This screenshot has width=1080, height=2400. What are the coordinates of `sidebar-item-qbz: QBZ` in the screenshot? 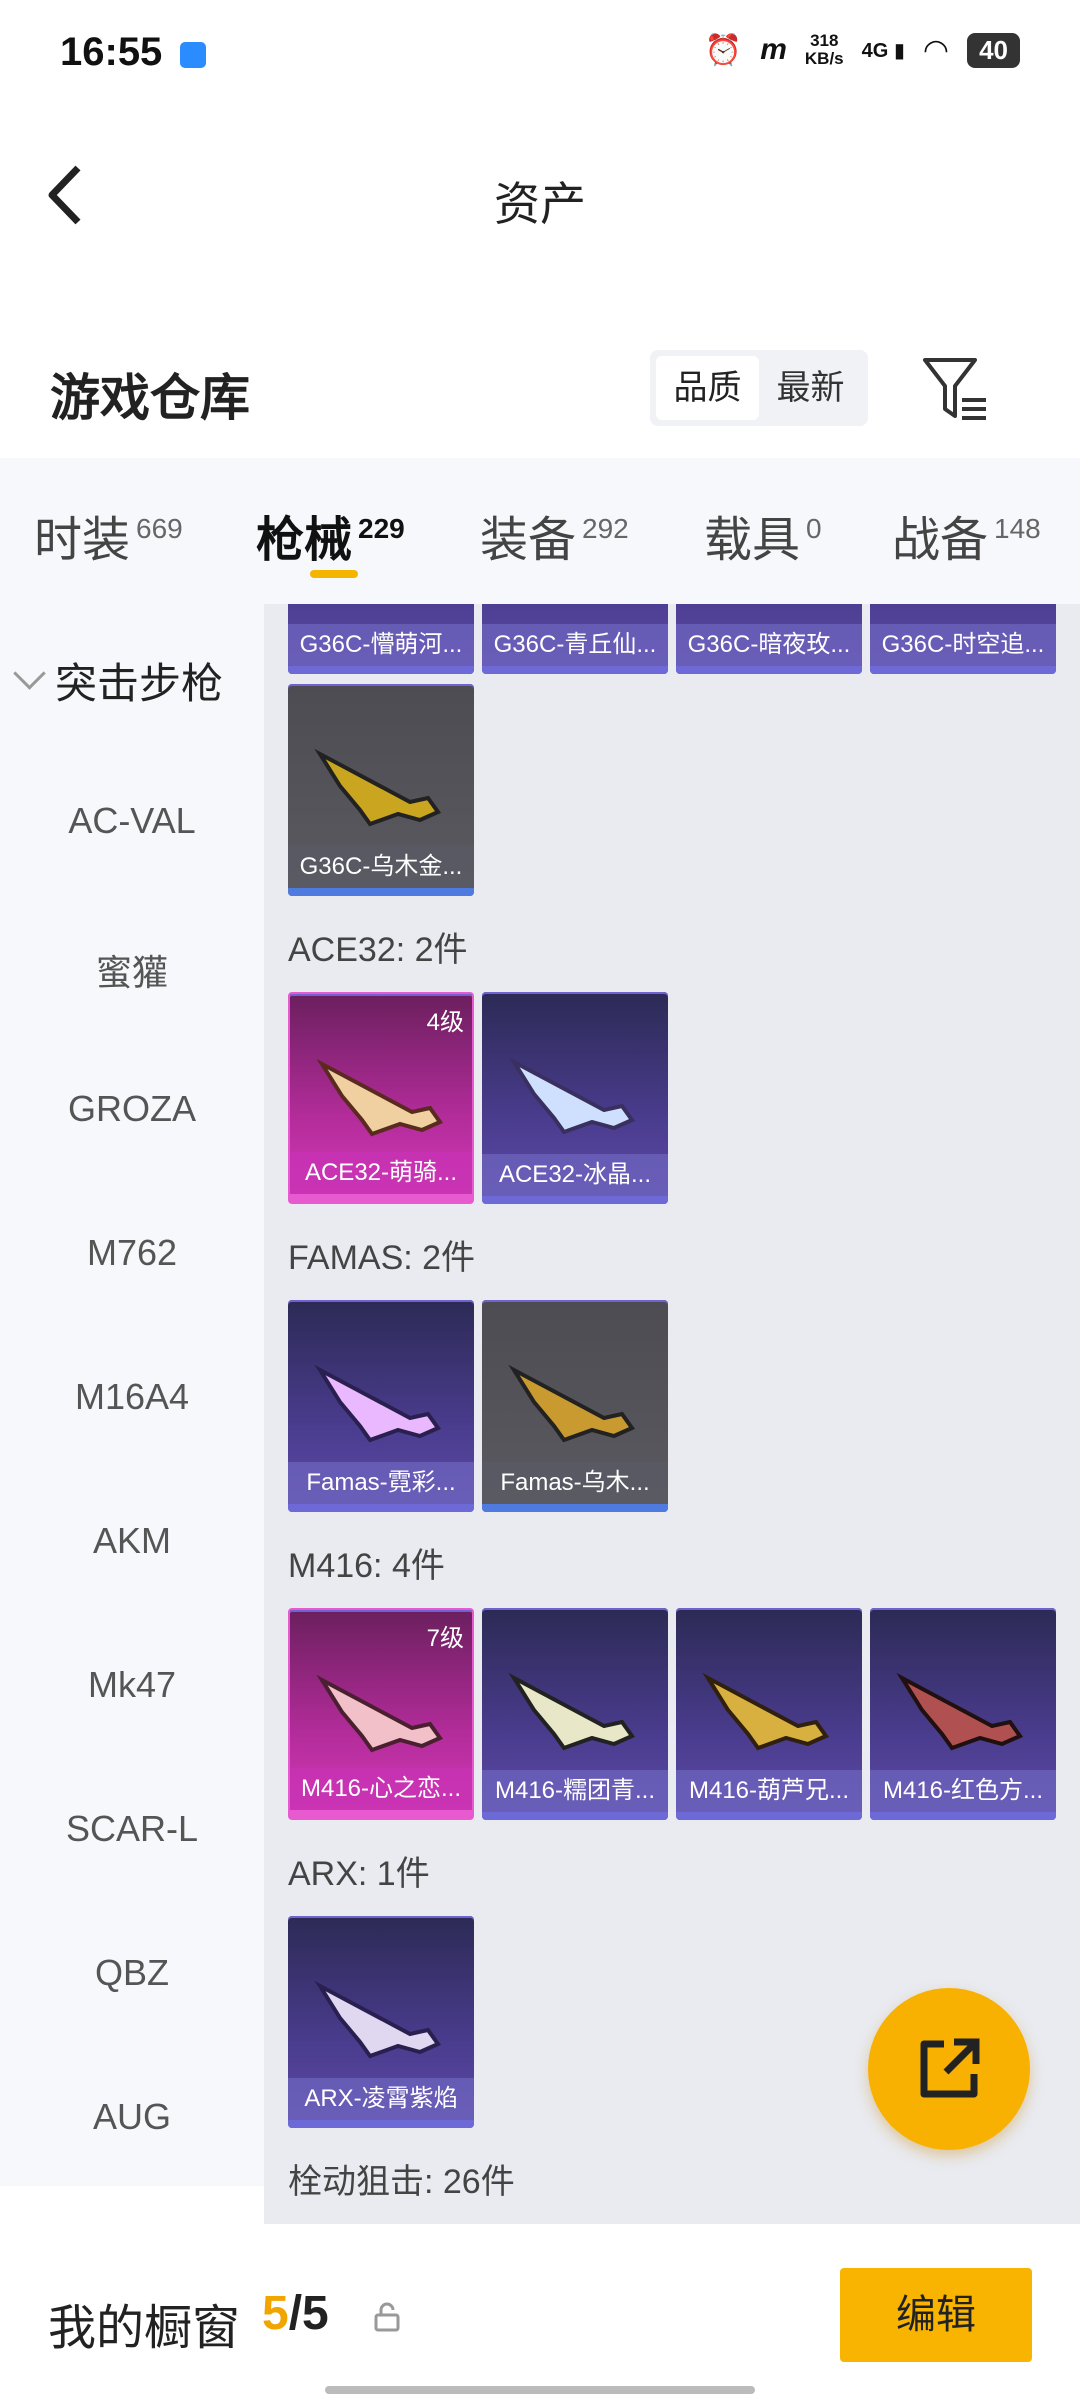 It's located at (132, 1973).